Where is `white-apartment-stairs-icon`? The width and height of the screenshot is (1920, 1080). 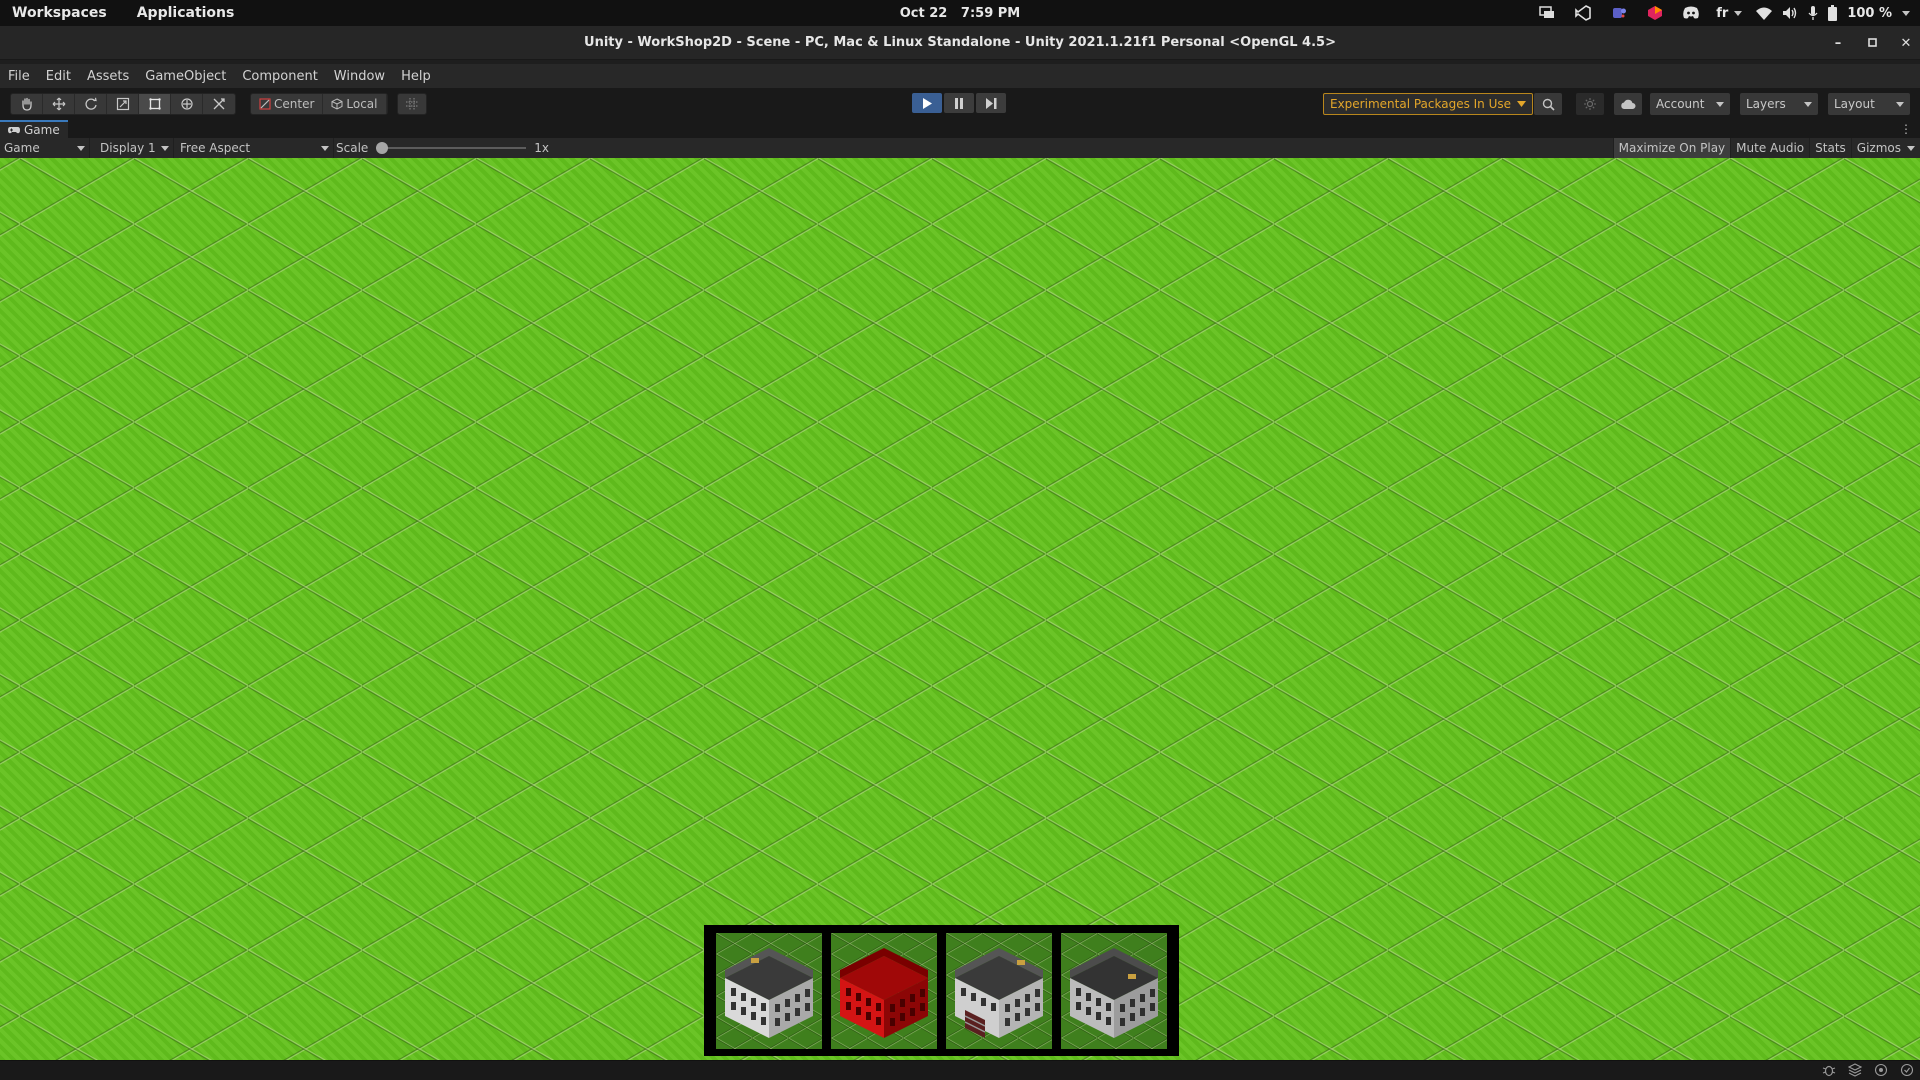 white-apartment-stairs-icon is located at coordinates (999, 992).